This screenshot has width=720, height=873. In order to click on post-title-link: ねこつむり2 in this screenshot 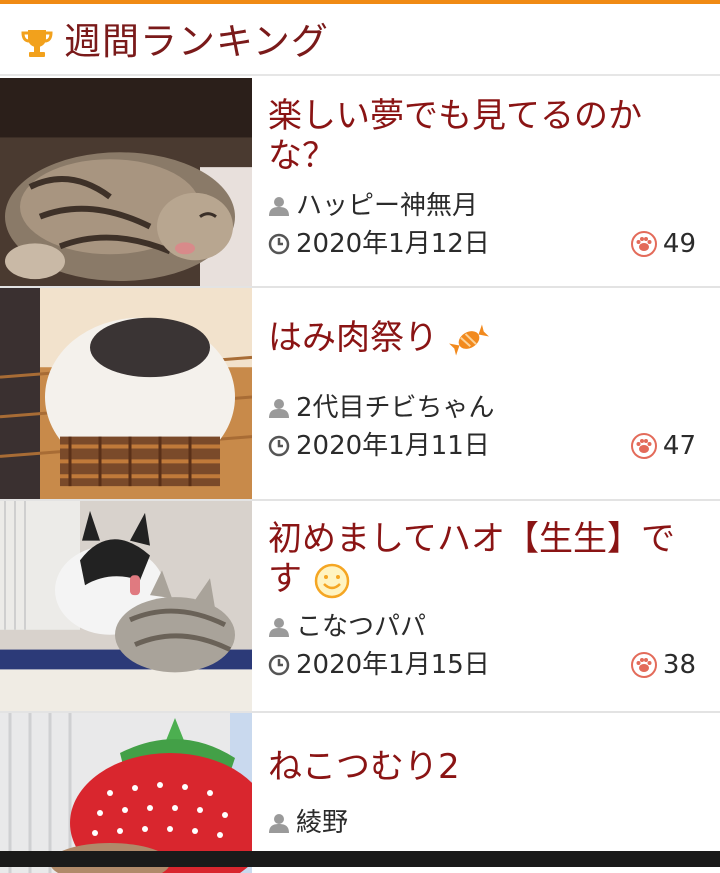, I will do `click(482, 767)`.